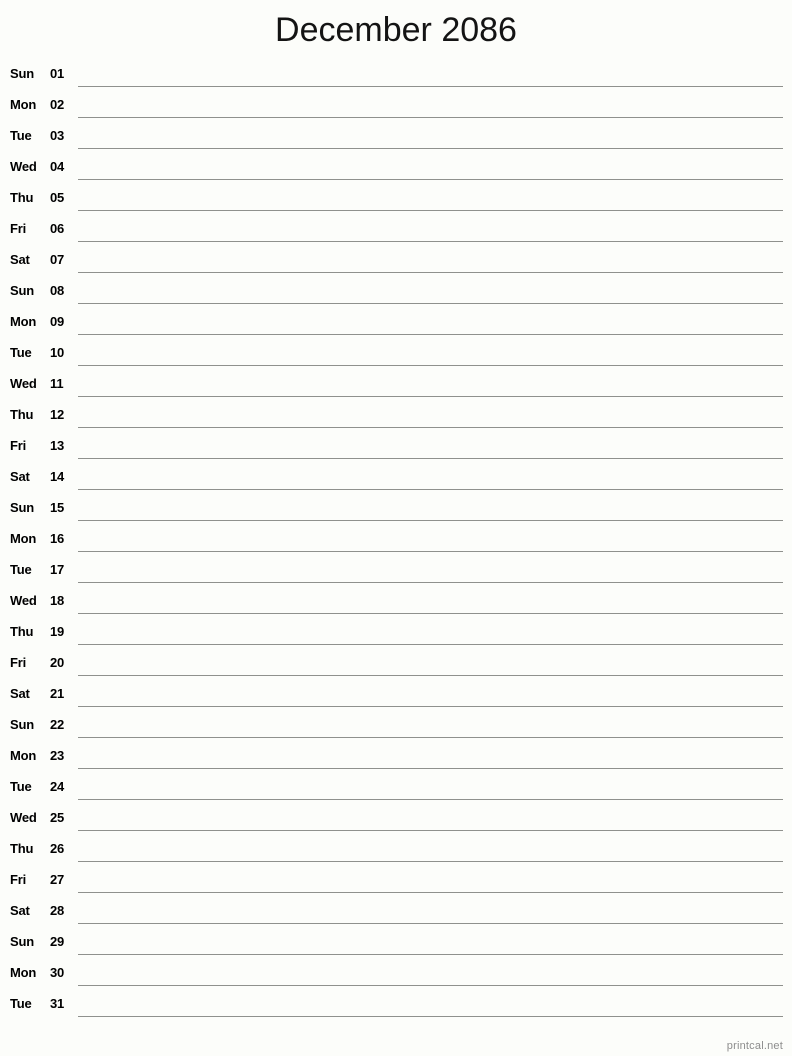 The height and width of the screenshot is (1056, 792). What do you see at coordinates (57, 414) in the screenshot?
I see `day-number: 12` at bounding box center [57, 414].